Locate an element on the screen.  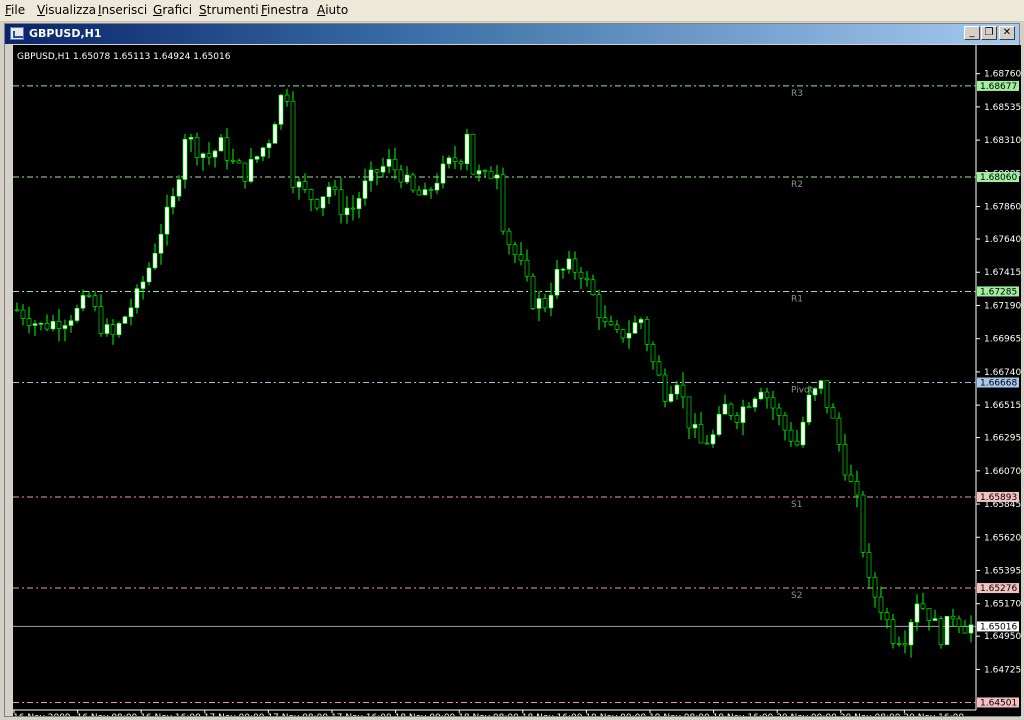
bid-price-label: 1.65016 is located at coordinates (998, 627).